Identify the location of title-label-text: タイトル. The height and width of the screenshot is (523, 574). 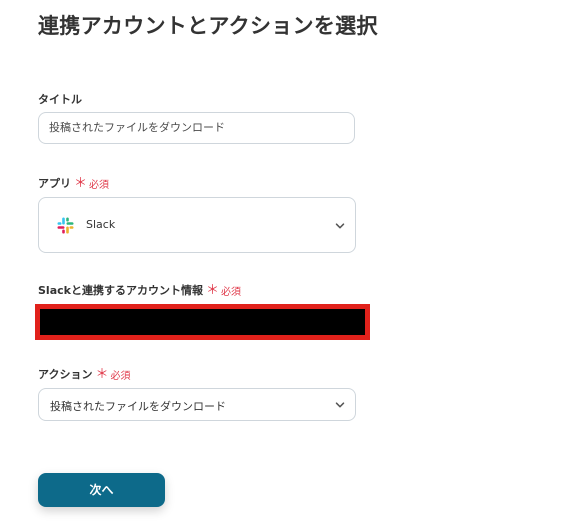
(60, 99).